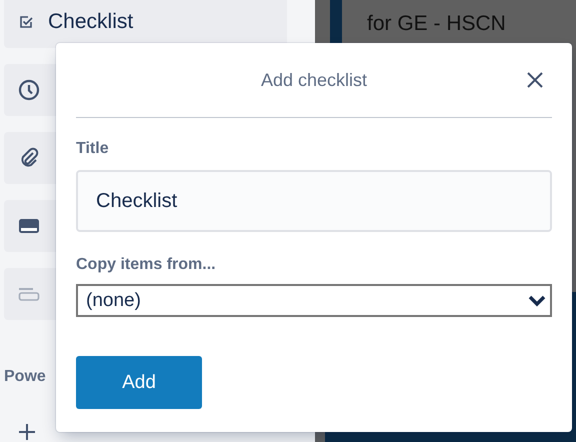 The image size is (576, 442). What do you see at coordinates (25, 377) in the screenshot?
I see `section-heading: Powe` at bounding box center [25, 377].